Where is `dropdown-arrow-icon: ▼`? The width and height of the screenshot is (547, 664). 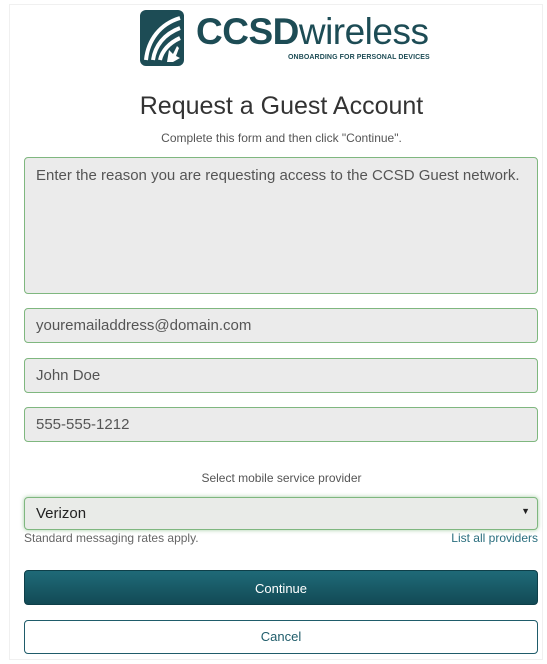 dropdown-arrow-icon: ▼ is located at coordinates (525, 511).